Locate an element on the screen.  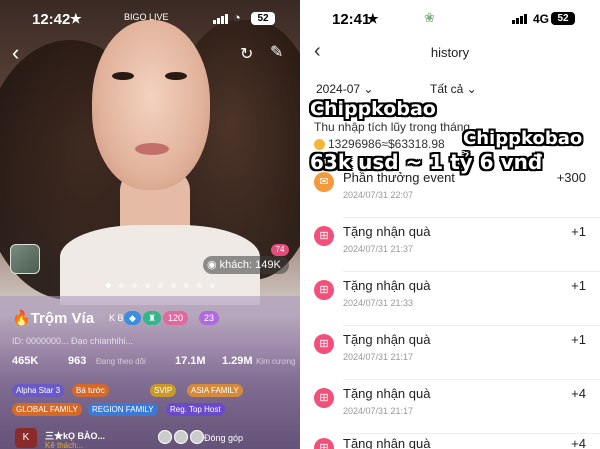
status-time: 12:42 is located at coordinates (51, 19).